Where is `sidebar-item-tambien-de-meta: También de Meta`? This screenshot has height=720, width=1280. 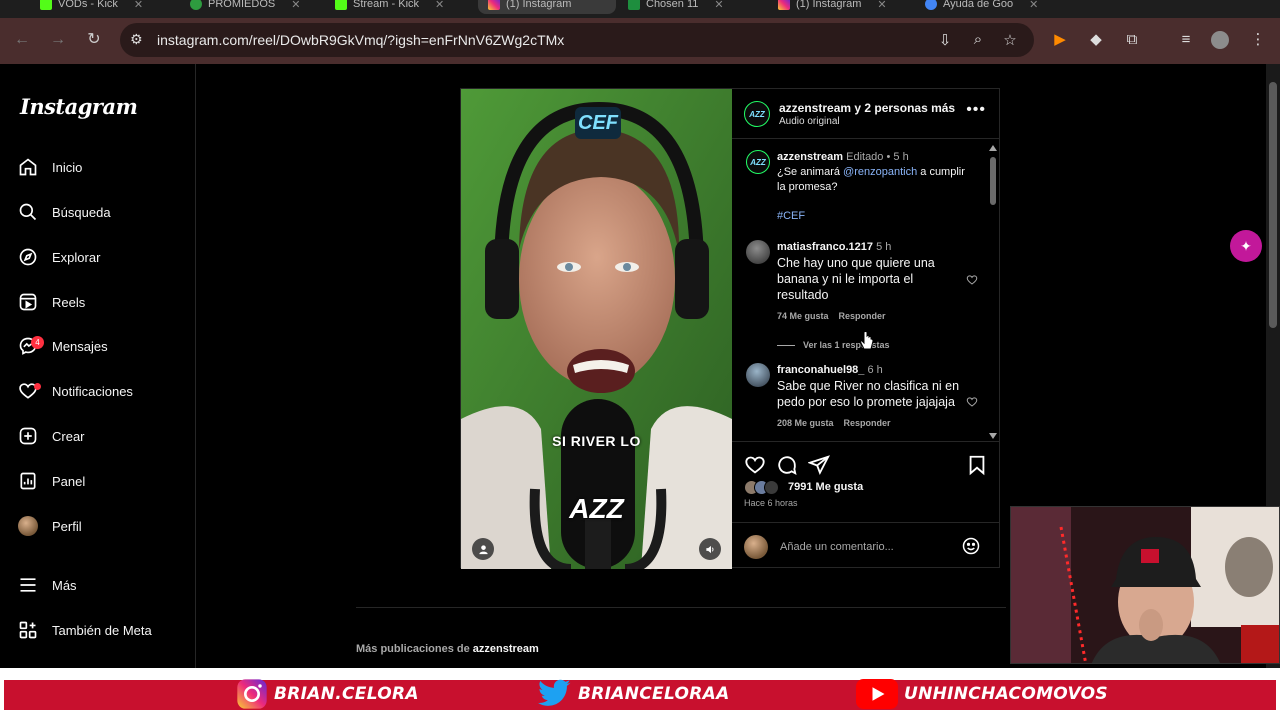
sidebar-item-tambien-de-meta: También de Meta is located at coordinates (85, 630).